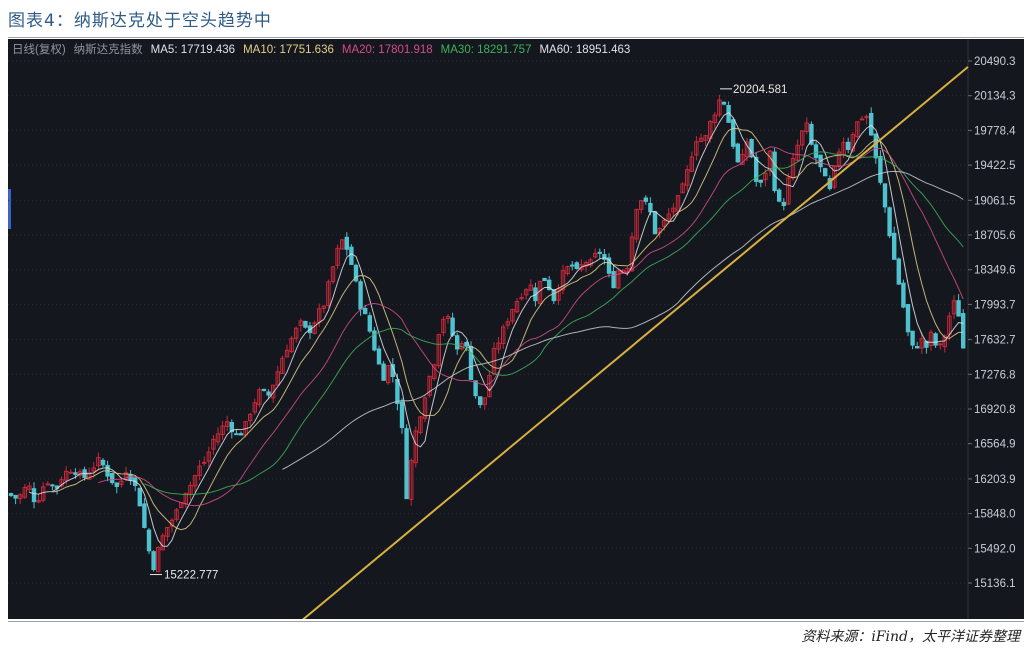  I want to click on bottom-rule, so click(516, 621).